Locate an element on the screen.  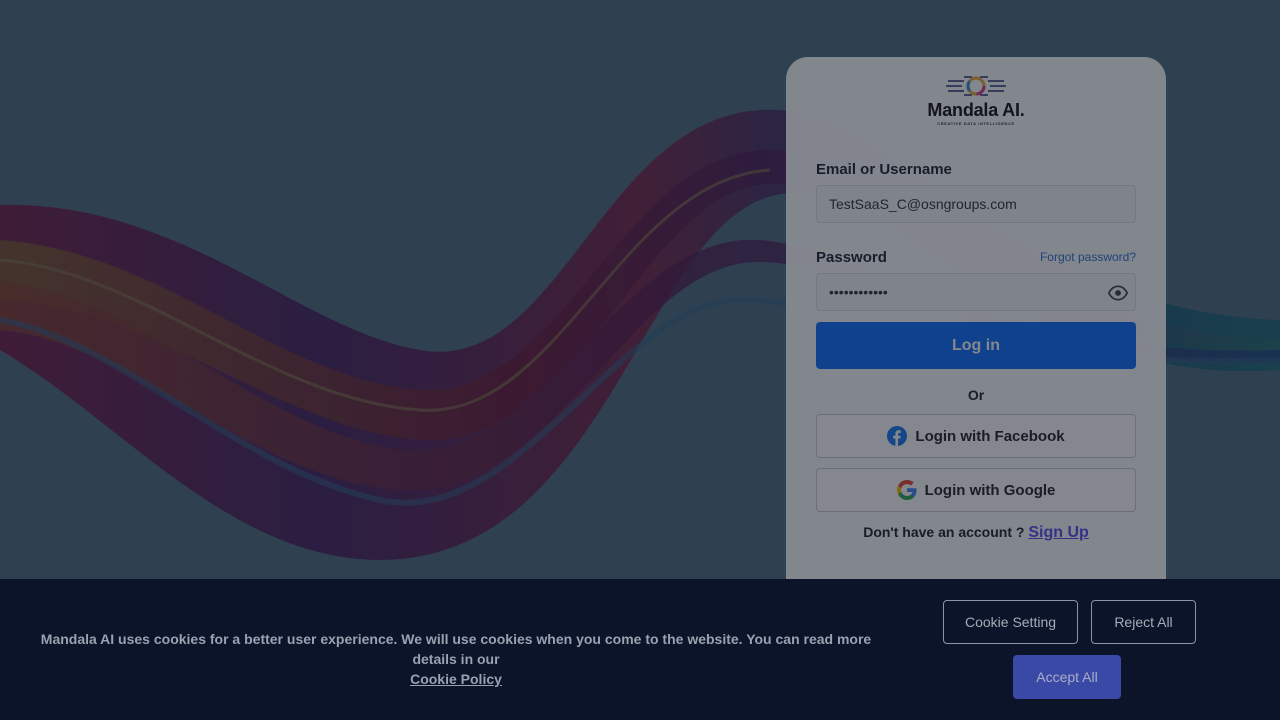
login-button: Log in is located at coordinates (976, 345).